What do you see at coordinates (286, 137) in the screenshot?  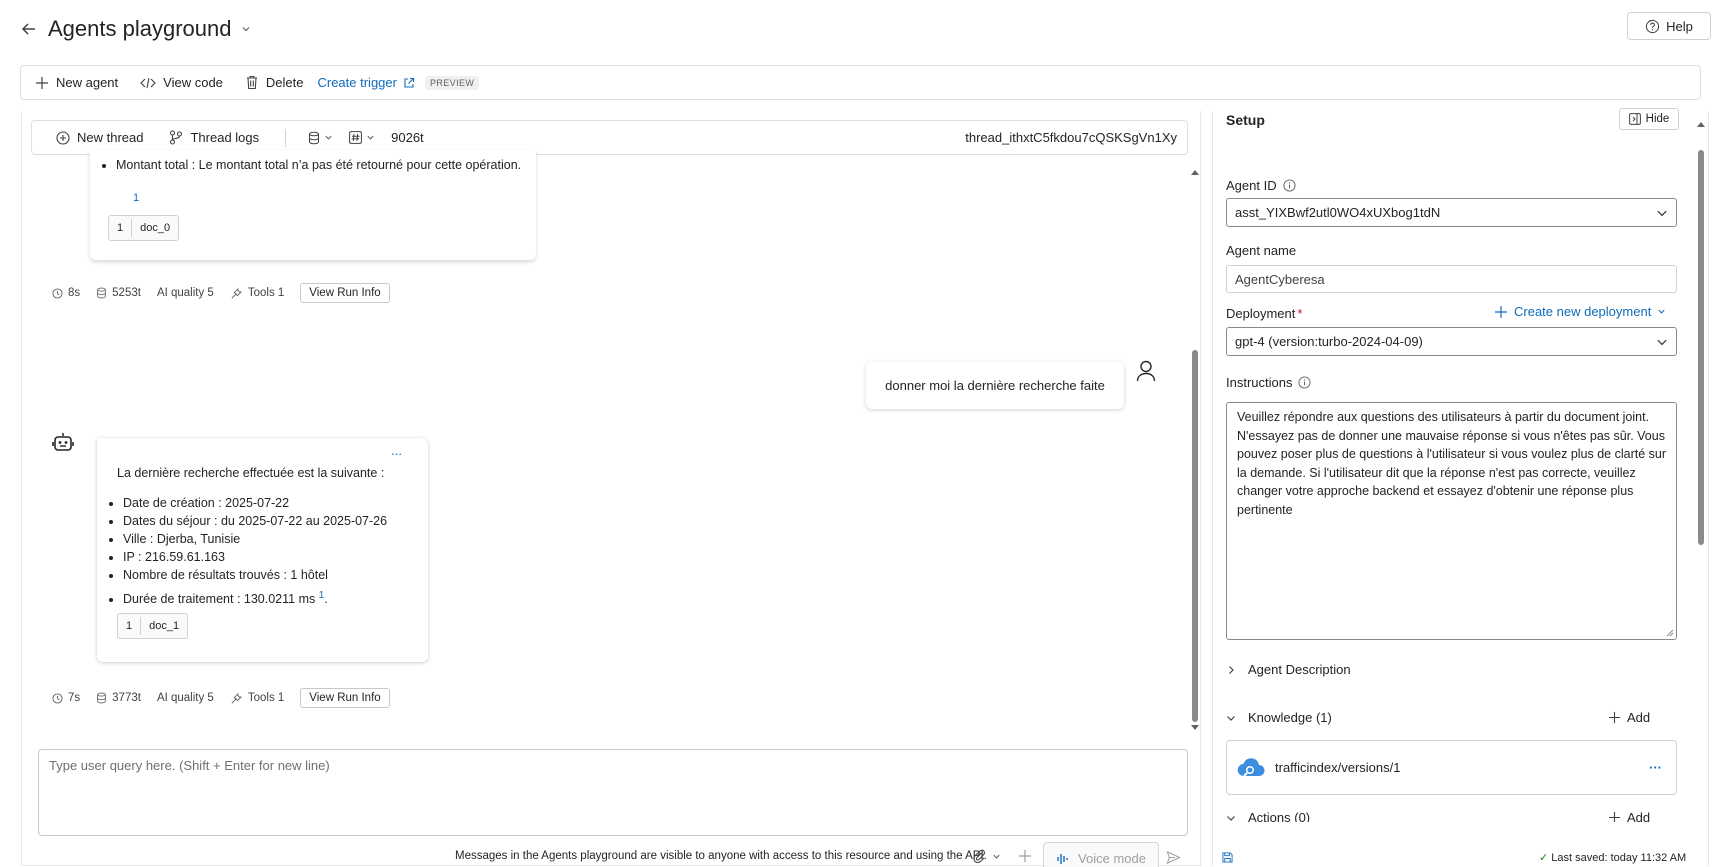 I see `toolbar-divider` at bounding box center [286, 137].